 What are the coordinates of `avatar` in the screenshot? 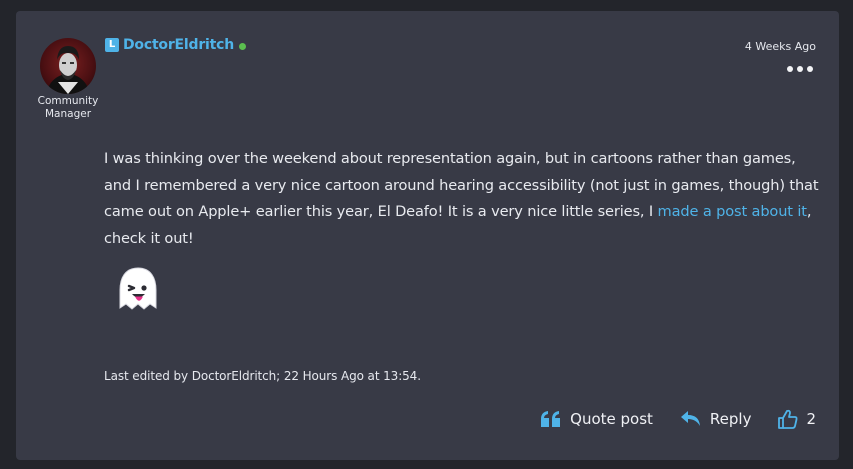 It's located at (68, 66).